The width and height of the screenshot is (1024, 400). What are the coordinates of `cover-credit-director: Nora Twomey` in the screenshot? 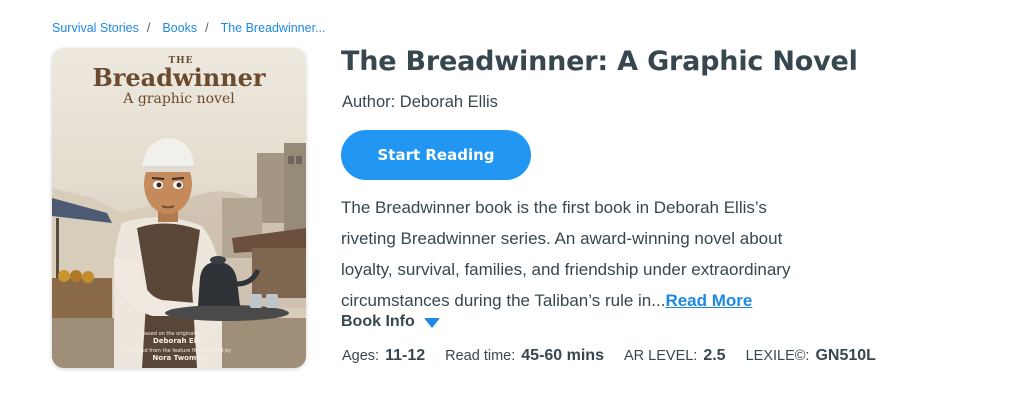 It's located at (179, 358).